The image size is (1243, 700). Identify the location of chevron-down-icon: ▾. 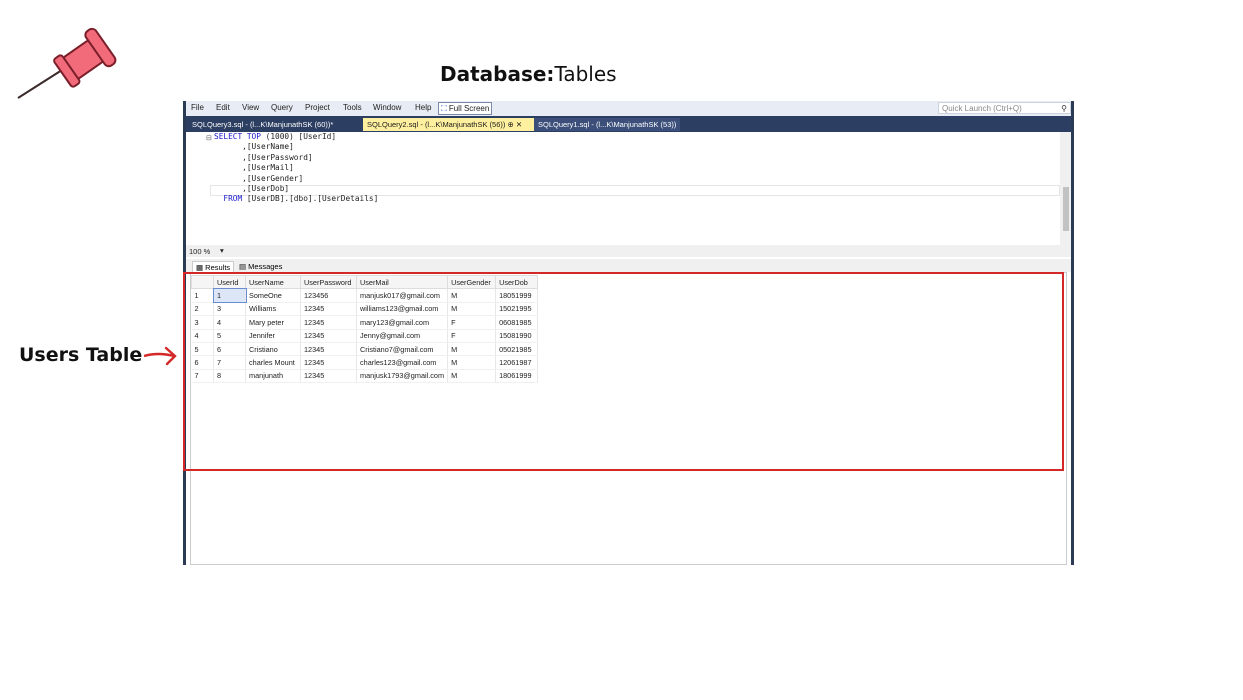
(222, 250).